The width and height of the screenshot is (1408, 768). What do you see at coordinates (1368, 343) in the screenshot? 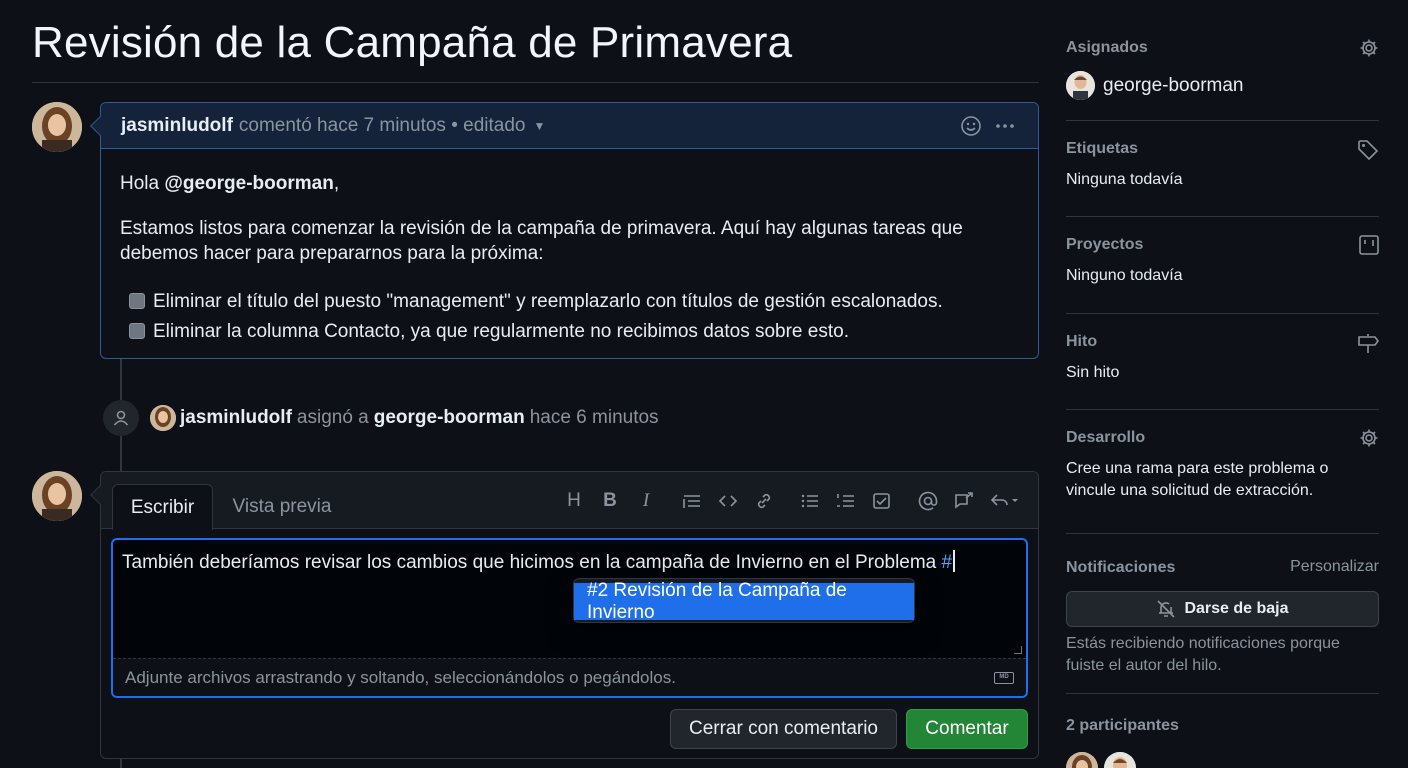
I see `milestone-icon` at bounding box center [1368, 343].